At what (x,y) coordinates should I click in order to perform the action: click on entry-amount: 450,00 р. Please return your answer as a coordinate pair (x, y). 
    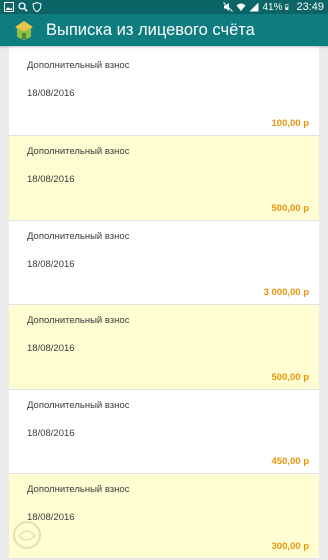
    Looking at the image, I should click on (290, 461).